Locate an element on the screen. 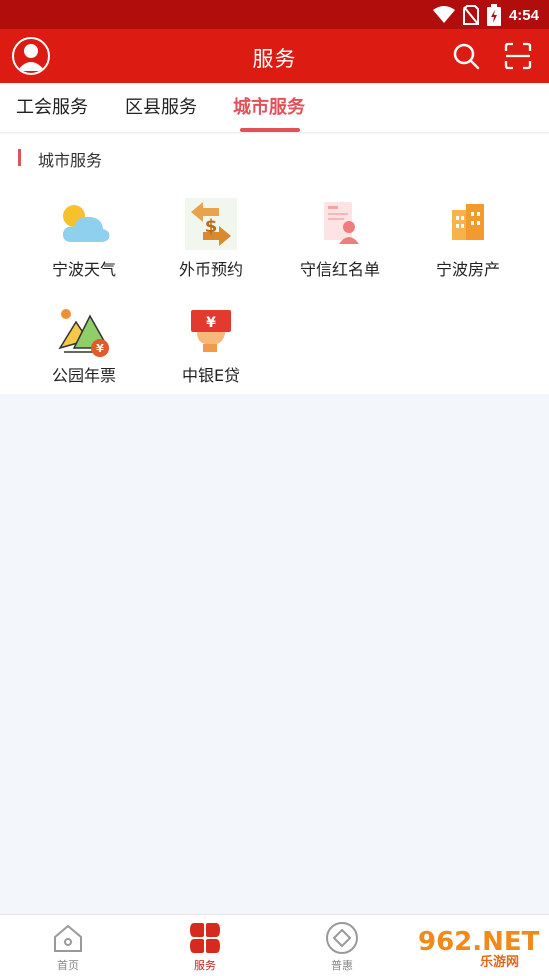 The image size is (549, 976). category-tabs: 工会服务 区县服务 城市服务 is located at coordinates (274, 108).